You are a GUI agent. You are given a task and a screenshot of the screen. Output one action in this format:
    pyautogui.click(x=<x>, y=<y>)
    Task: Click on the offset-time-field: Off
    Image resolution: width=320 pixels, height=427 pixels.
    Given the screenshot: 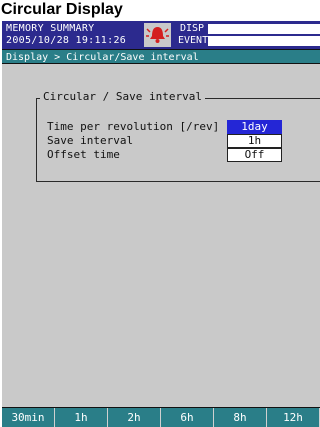 What is the action you would take?
    pyautogui.click(x=254, y=155)
    